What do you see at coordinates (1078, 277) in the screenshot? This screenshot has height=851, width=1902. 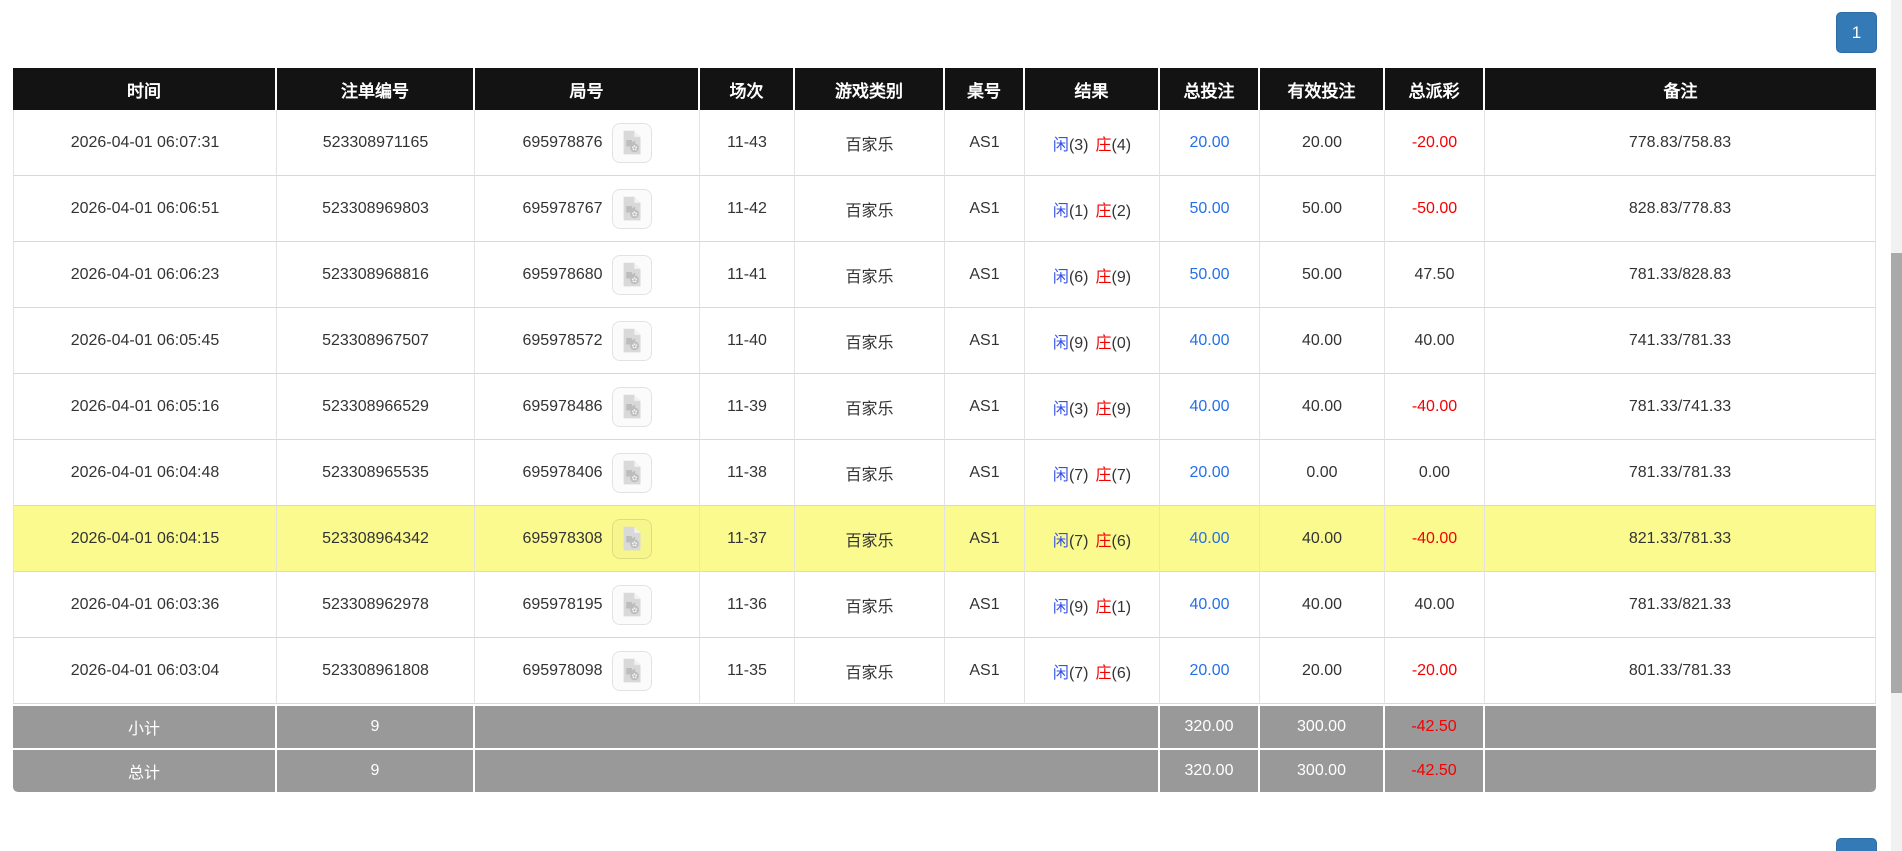 I see `result-player-score: (6)` at bounding box center [1078, 277].